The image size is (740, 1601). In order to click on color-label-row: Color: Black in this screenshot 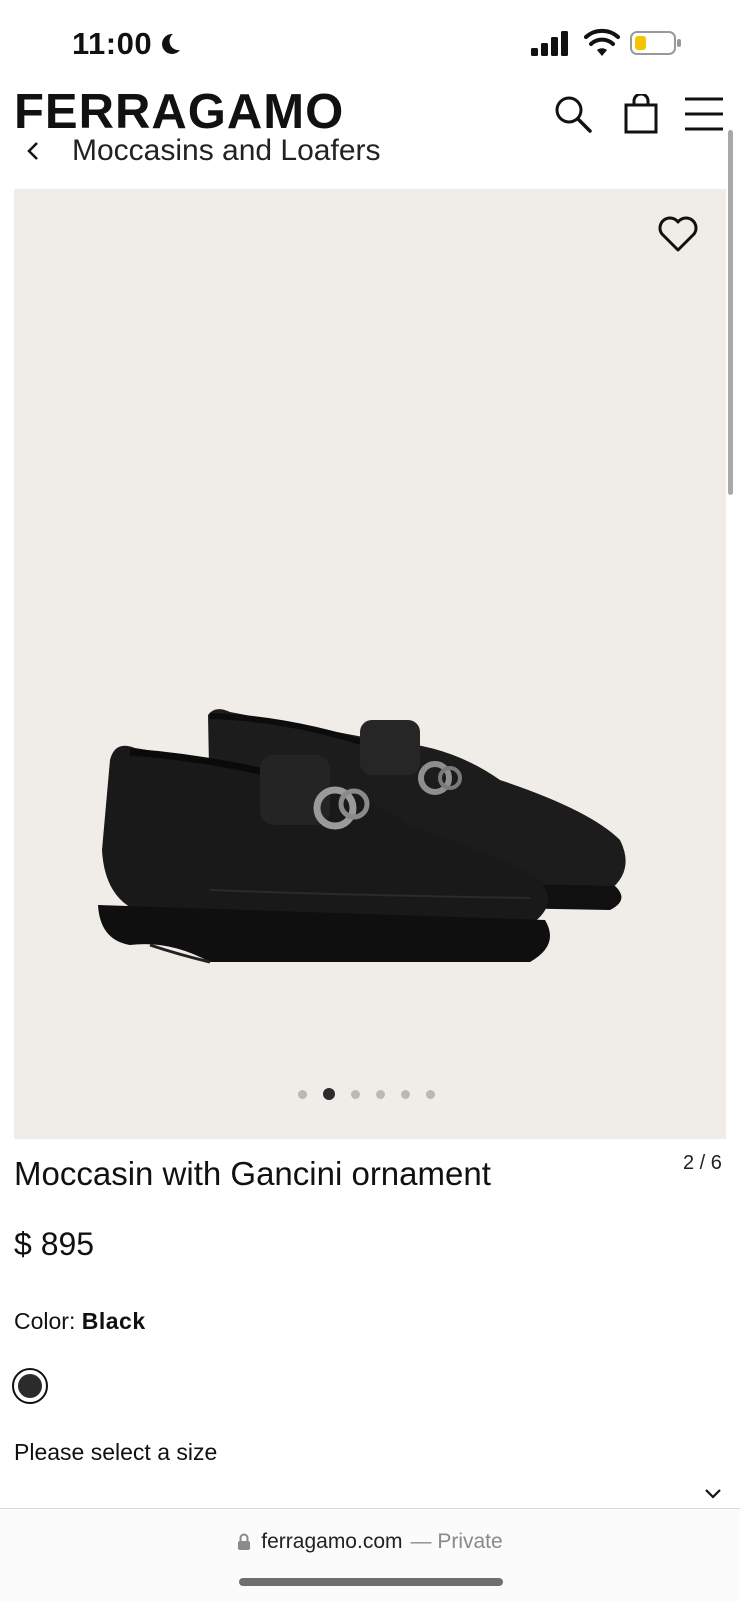, I will do `click(80, 1321)`.